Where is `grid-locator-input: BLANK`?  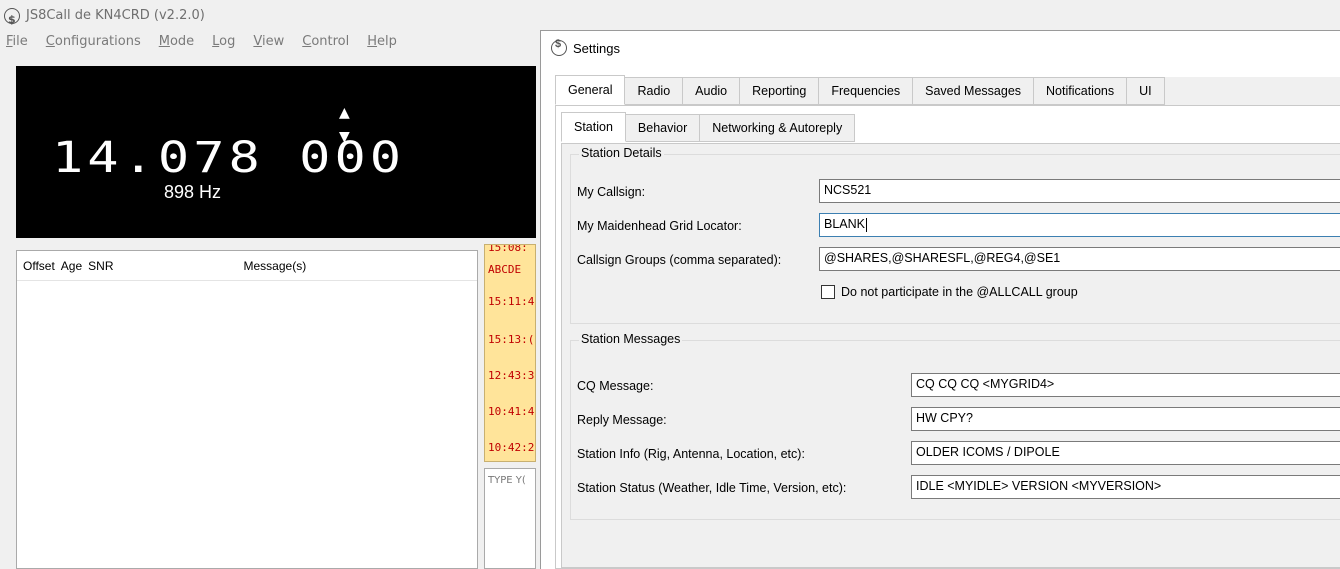 grid-locator-input: BLANK is located at coordinates (1079, 225).